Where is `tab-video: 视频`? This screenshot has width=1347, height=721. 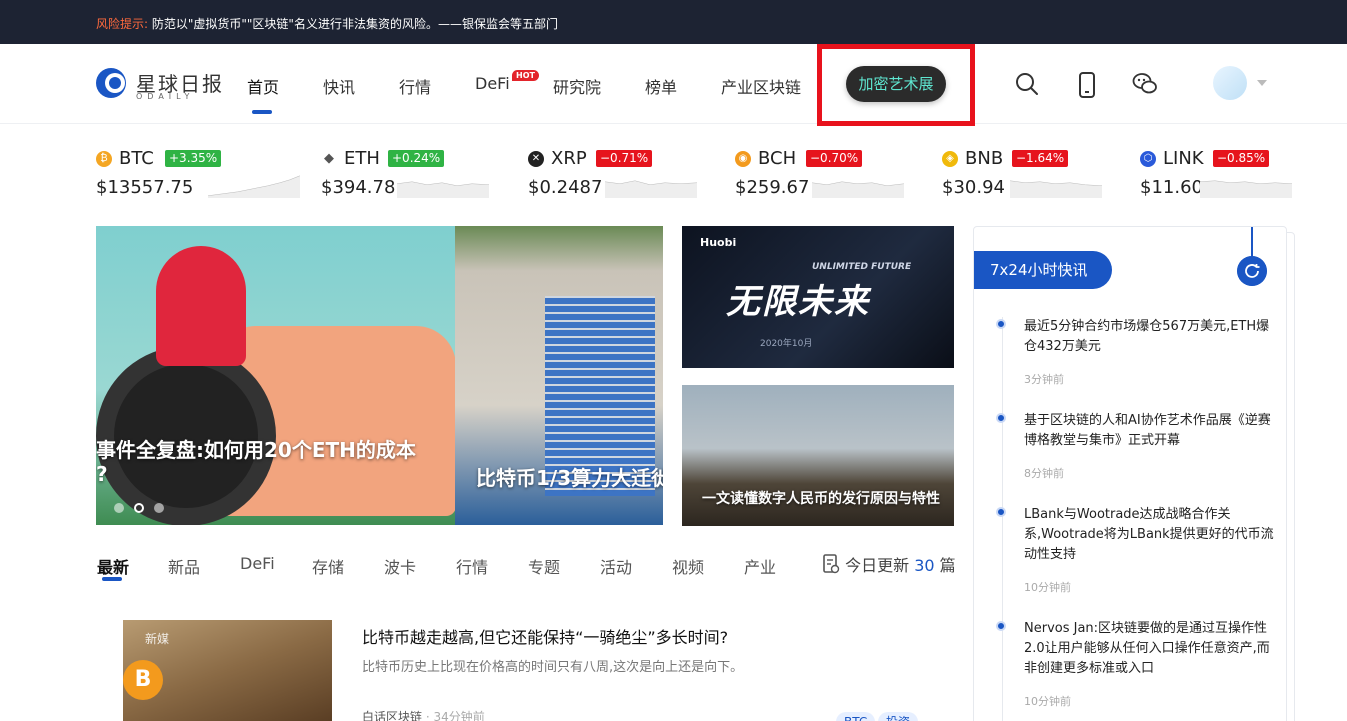 tab-video: 视频 is located at coordinates (688, 566).